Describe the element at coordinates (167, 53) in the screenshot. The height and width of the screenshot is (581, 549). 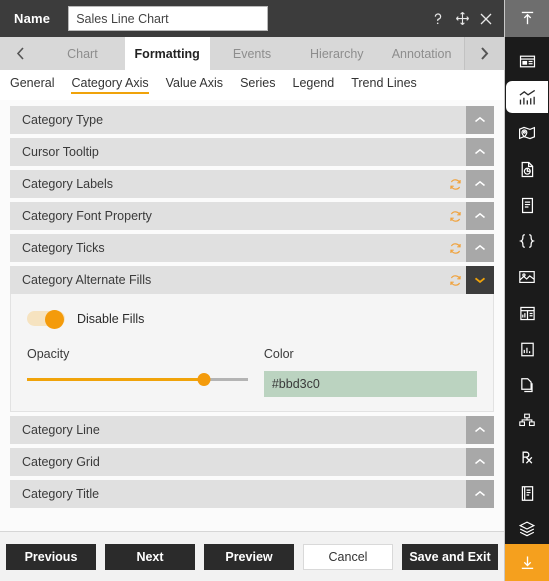
I see `tab-formatting: Formatting` at that location.